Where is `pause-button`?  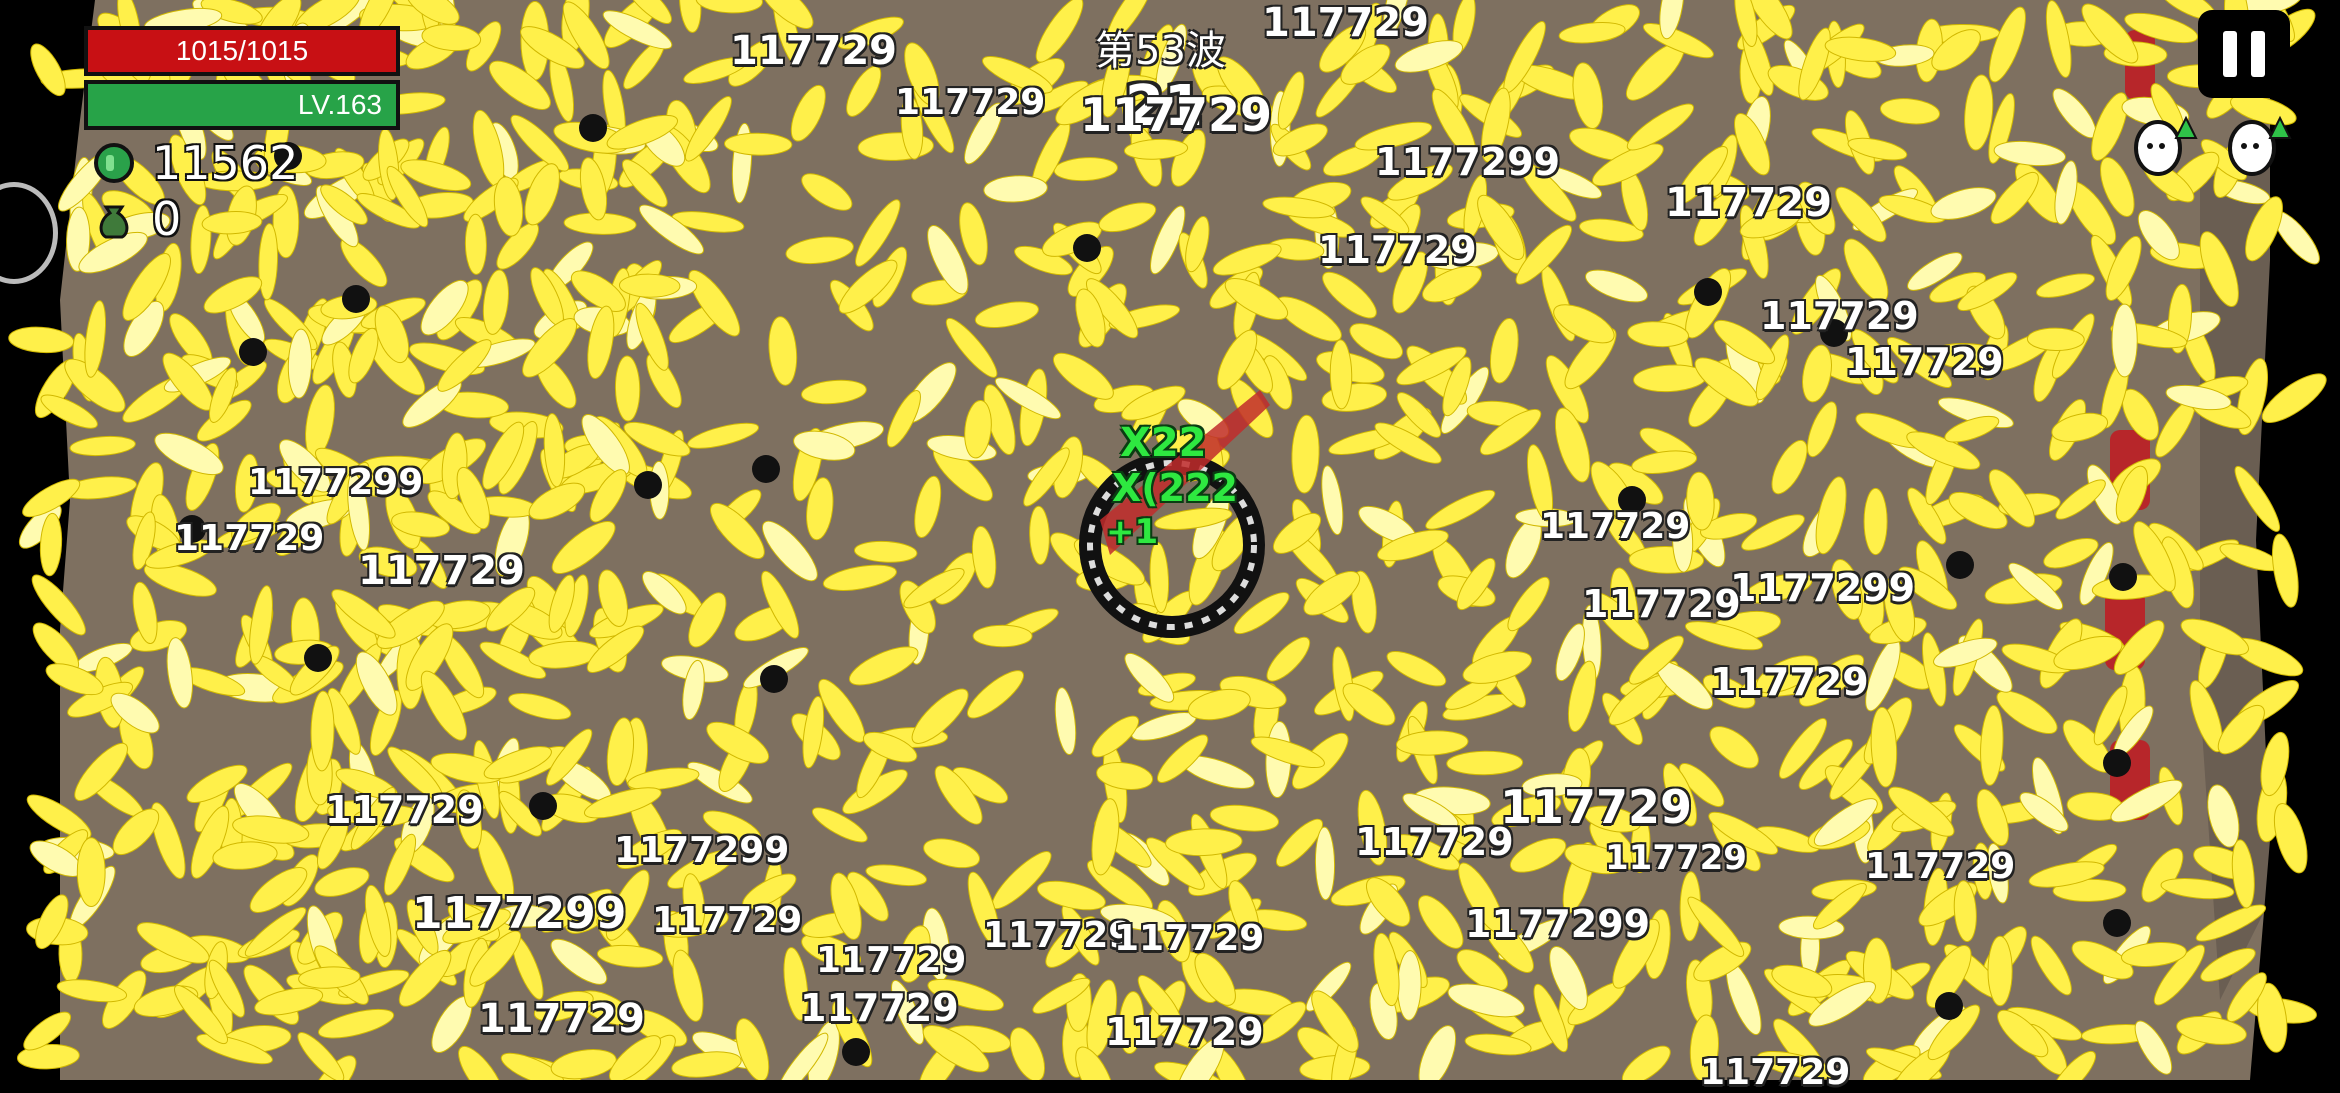 pause-button is located at coordinates (2244, 54).